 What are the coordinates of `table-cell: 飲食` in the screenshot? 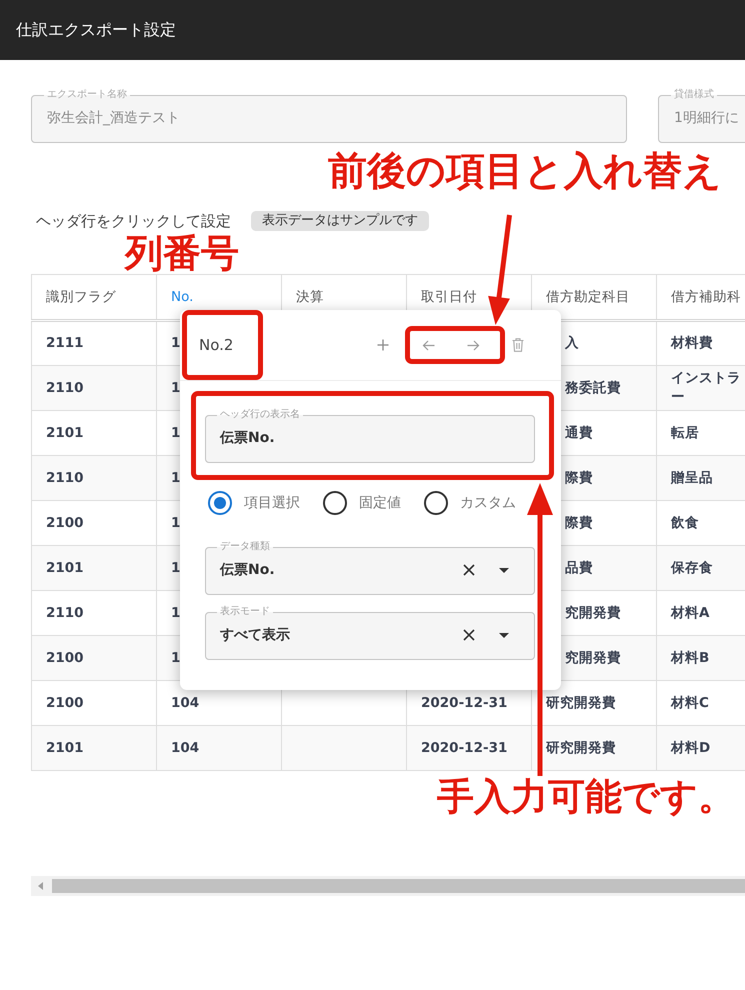 It's located at (700, 523).